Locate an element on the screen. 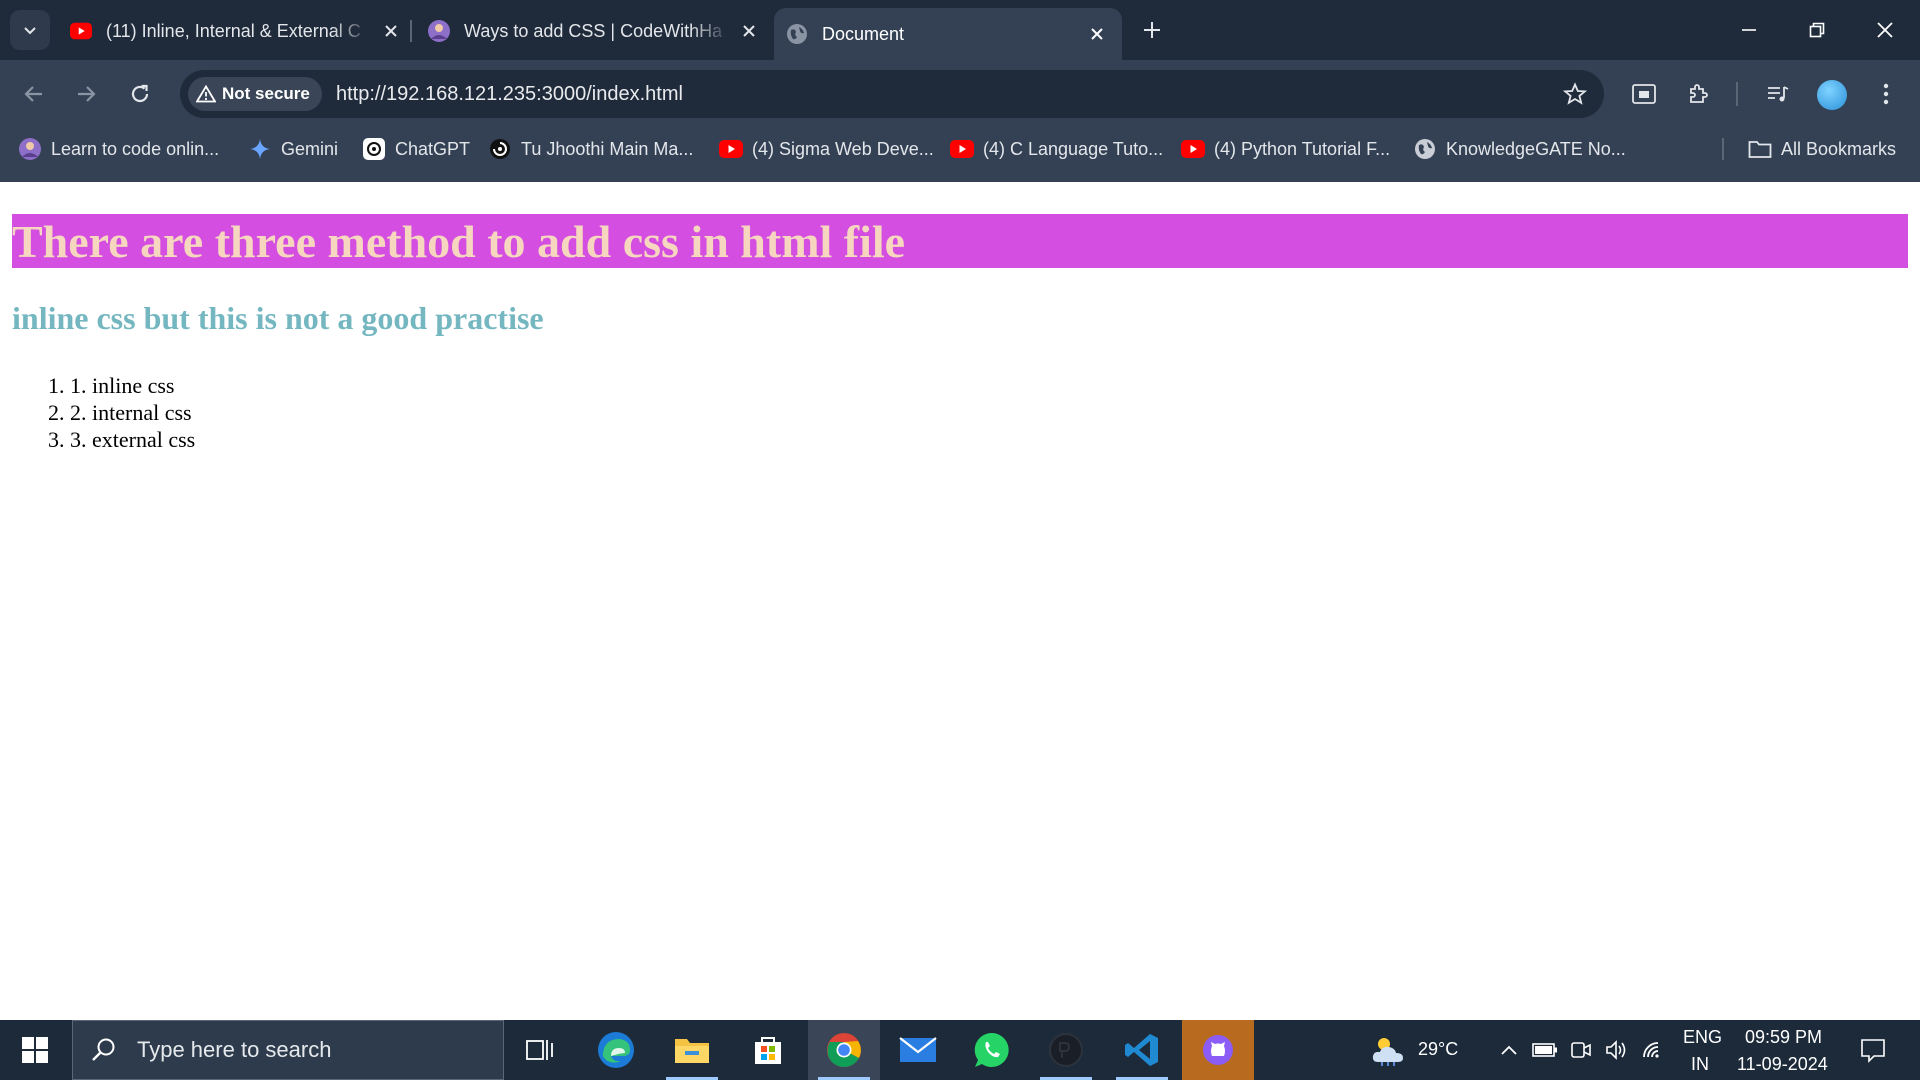  clock-time: 09:59 PM is located at coordinates (1783, 1037).